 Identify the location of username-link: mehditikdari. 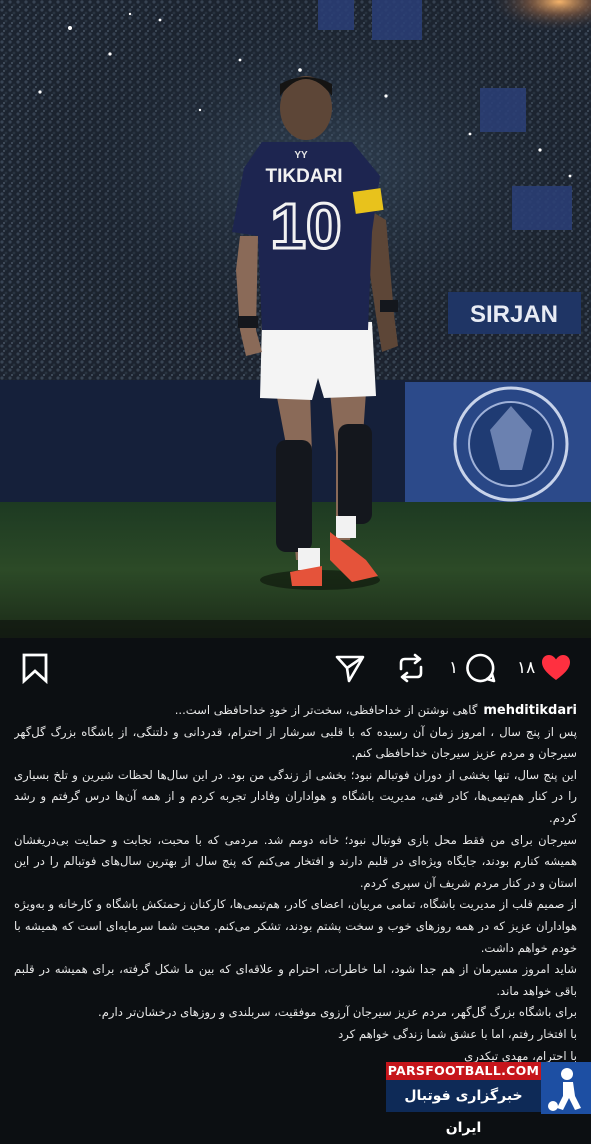
(530, 710).